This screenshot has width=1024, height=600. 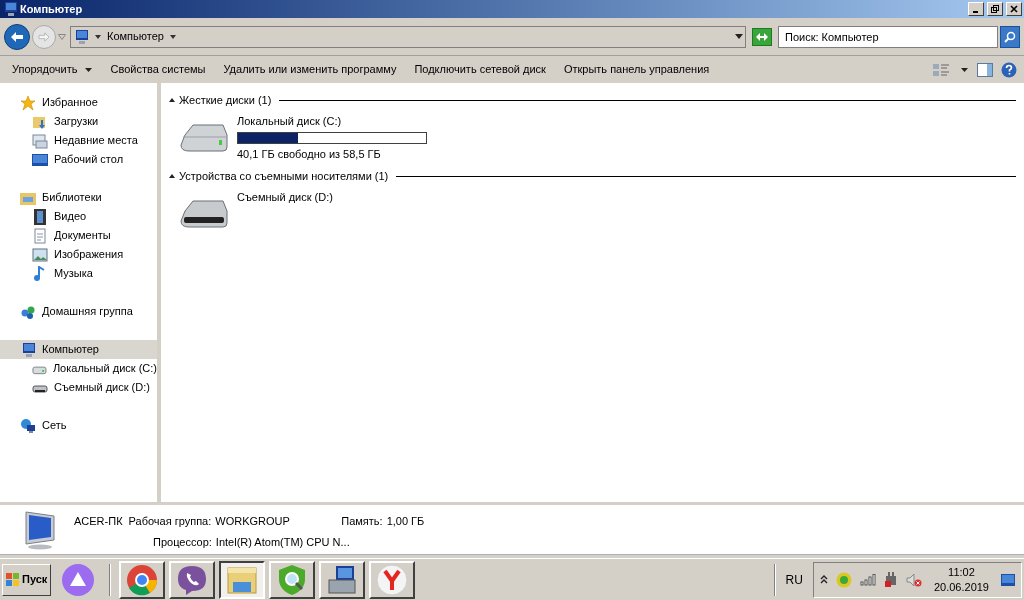 What do you see at coordinates (78, 159) in the screenshot?
I see `sidebar-item: Рабочий стол` at bounding box center [78, 159].